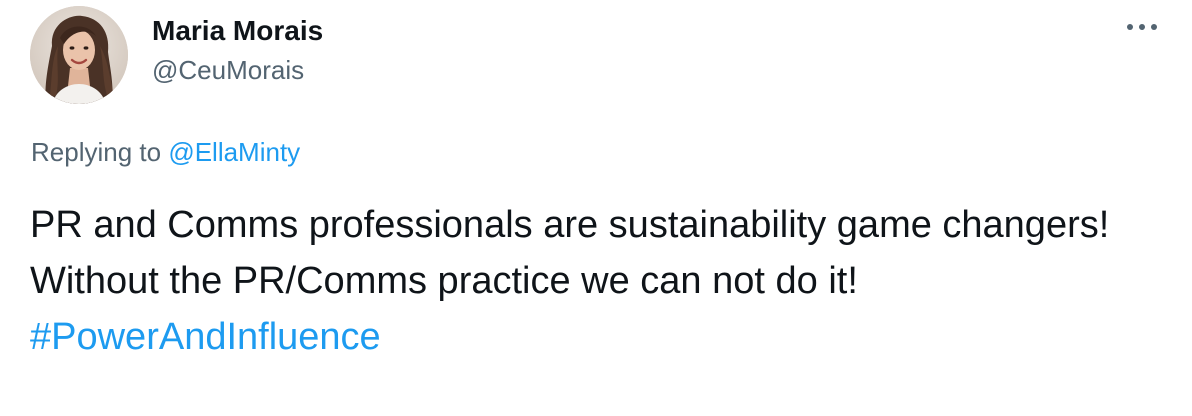 The height and width of the screenshot is (416, 1192). I want to click on more-options-button, so click(1142, 27).